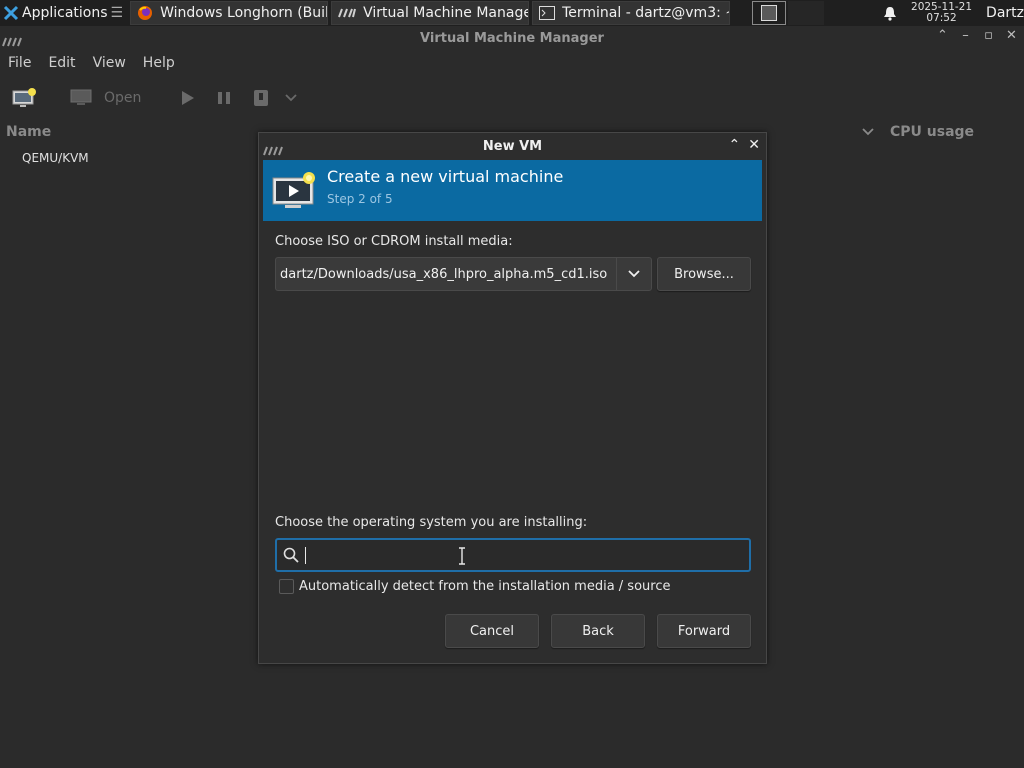  I want to click on connection-label: QEMU/KVM, so click(55, 158).